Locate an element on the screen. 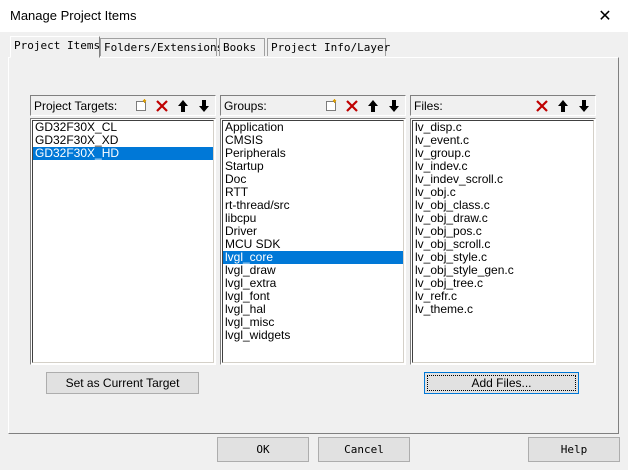 The height and width of the screenshot is (470, 628). cancel-button: Cancel is located at coordinates (364, 449).